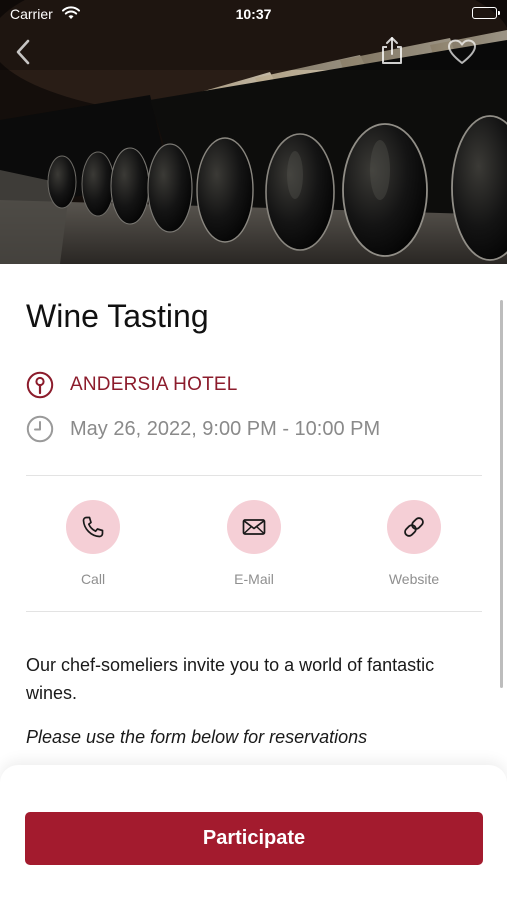 The width and height of the screenshot is (507, 900). Describe the element at coordinates (414, 579) in the screenshot. I see `website-label: Website` at that location.